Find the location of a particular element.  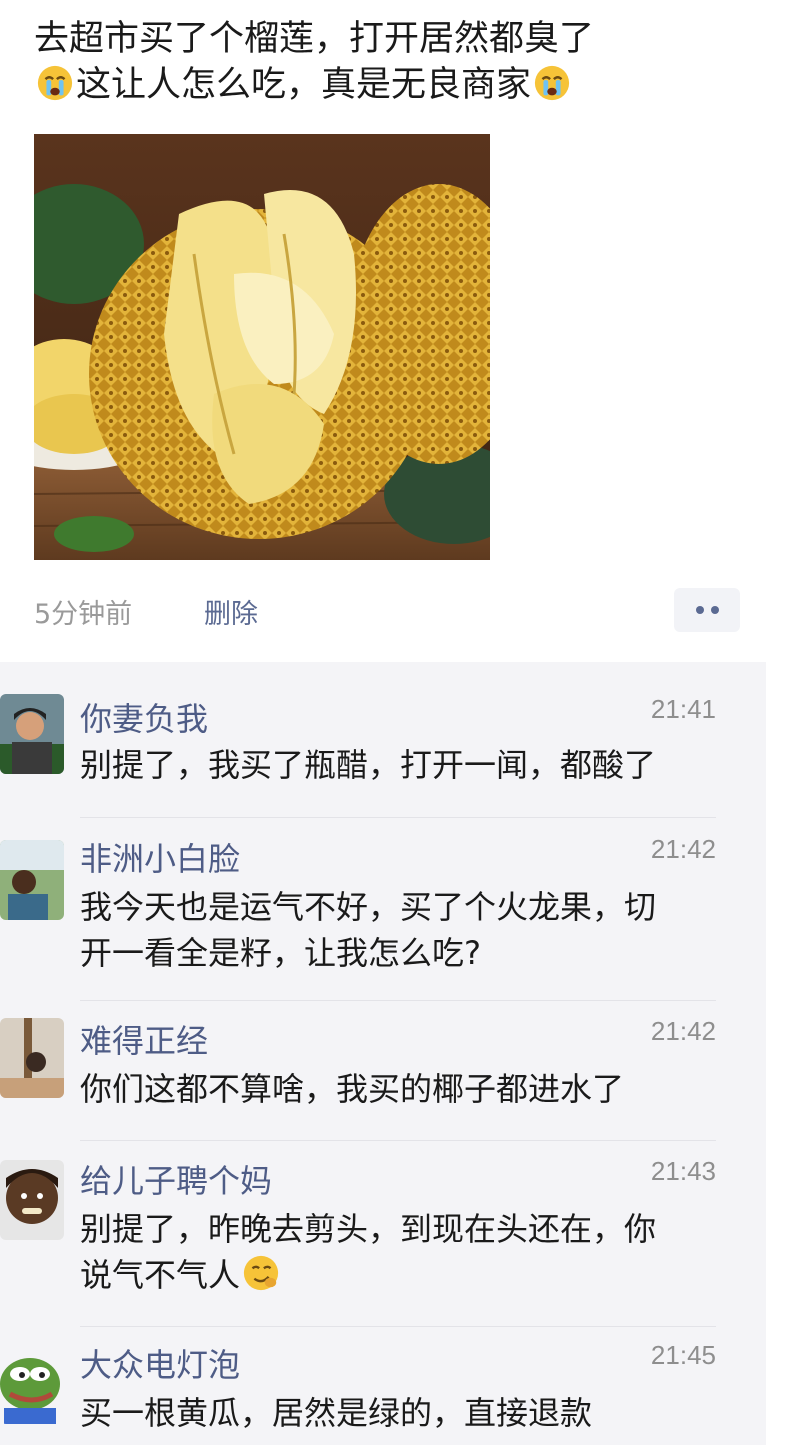

comment-body: 买一根黄瓜，居然是绿的，直接退款 is located at coordinates (410, 1413).